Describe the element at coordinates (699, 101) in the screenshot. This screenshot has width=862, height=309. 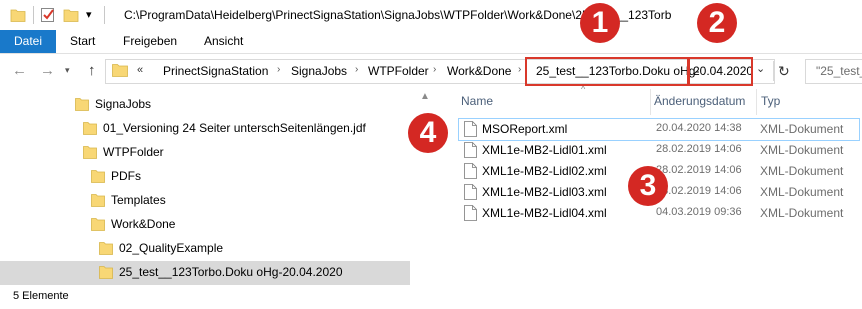
I see `column-header-date: Änderungsdatum` at that location.